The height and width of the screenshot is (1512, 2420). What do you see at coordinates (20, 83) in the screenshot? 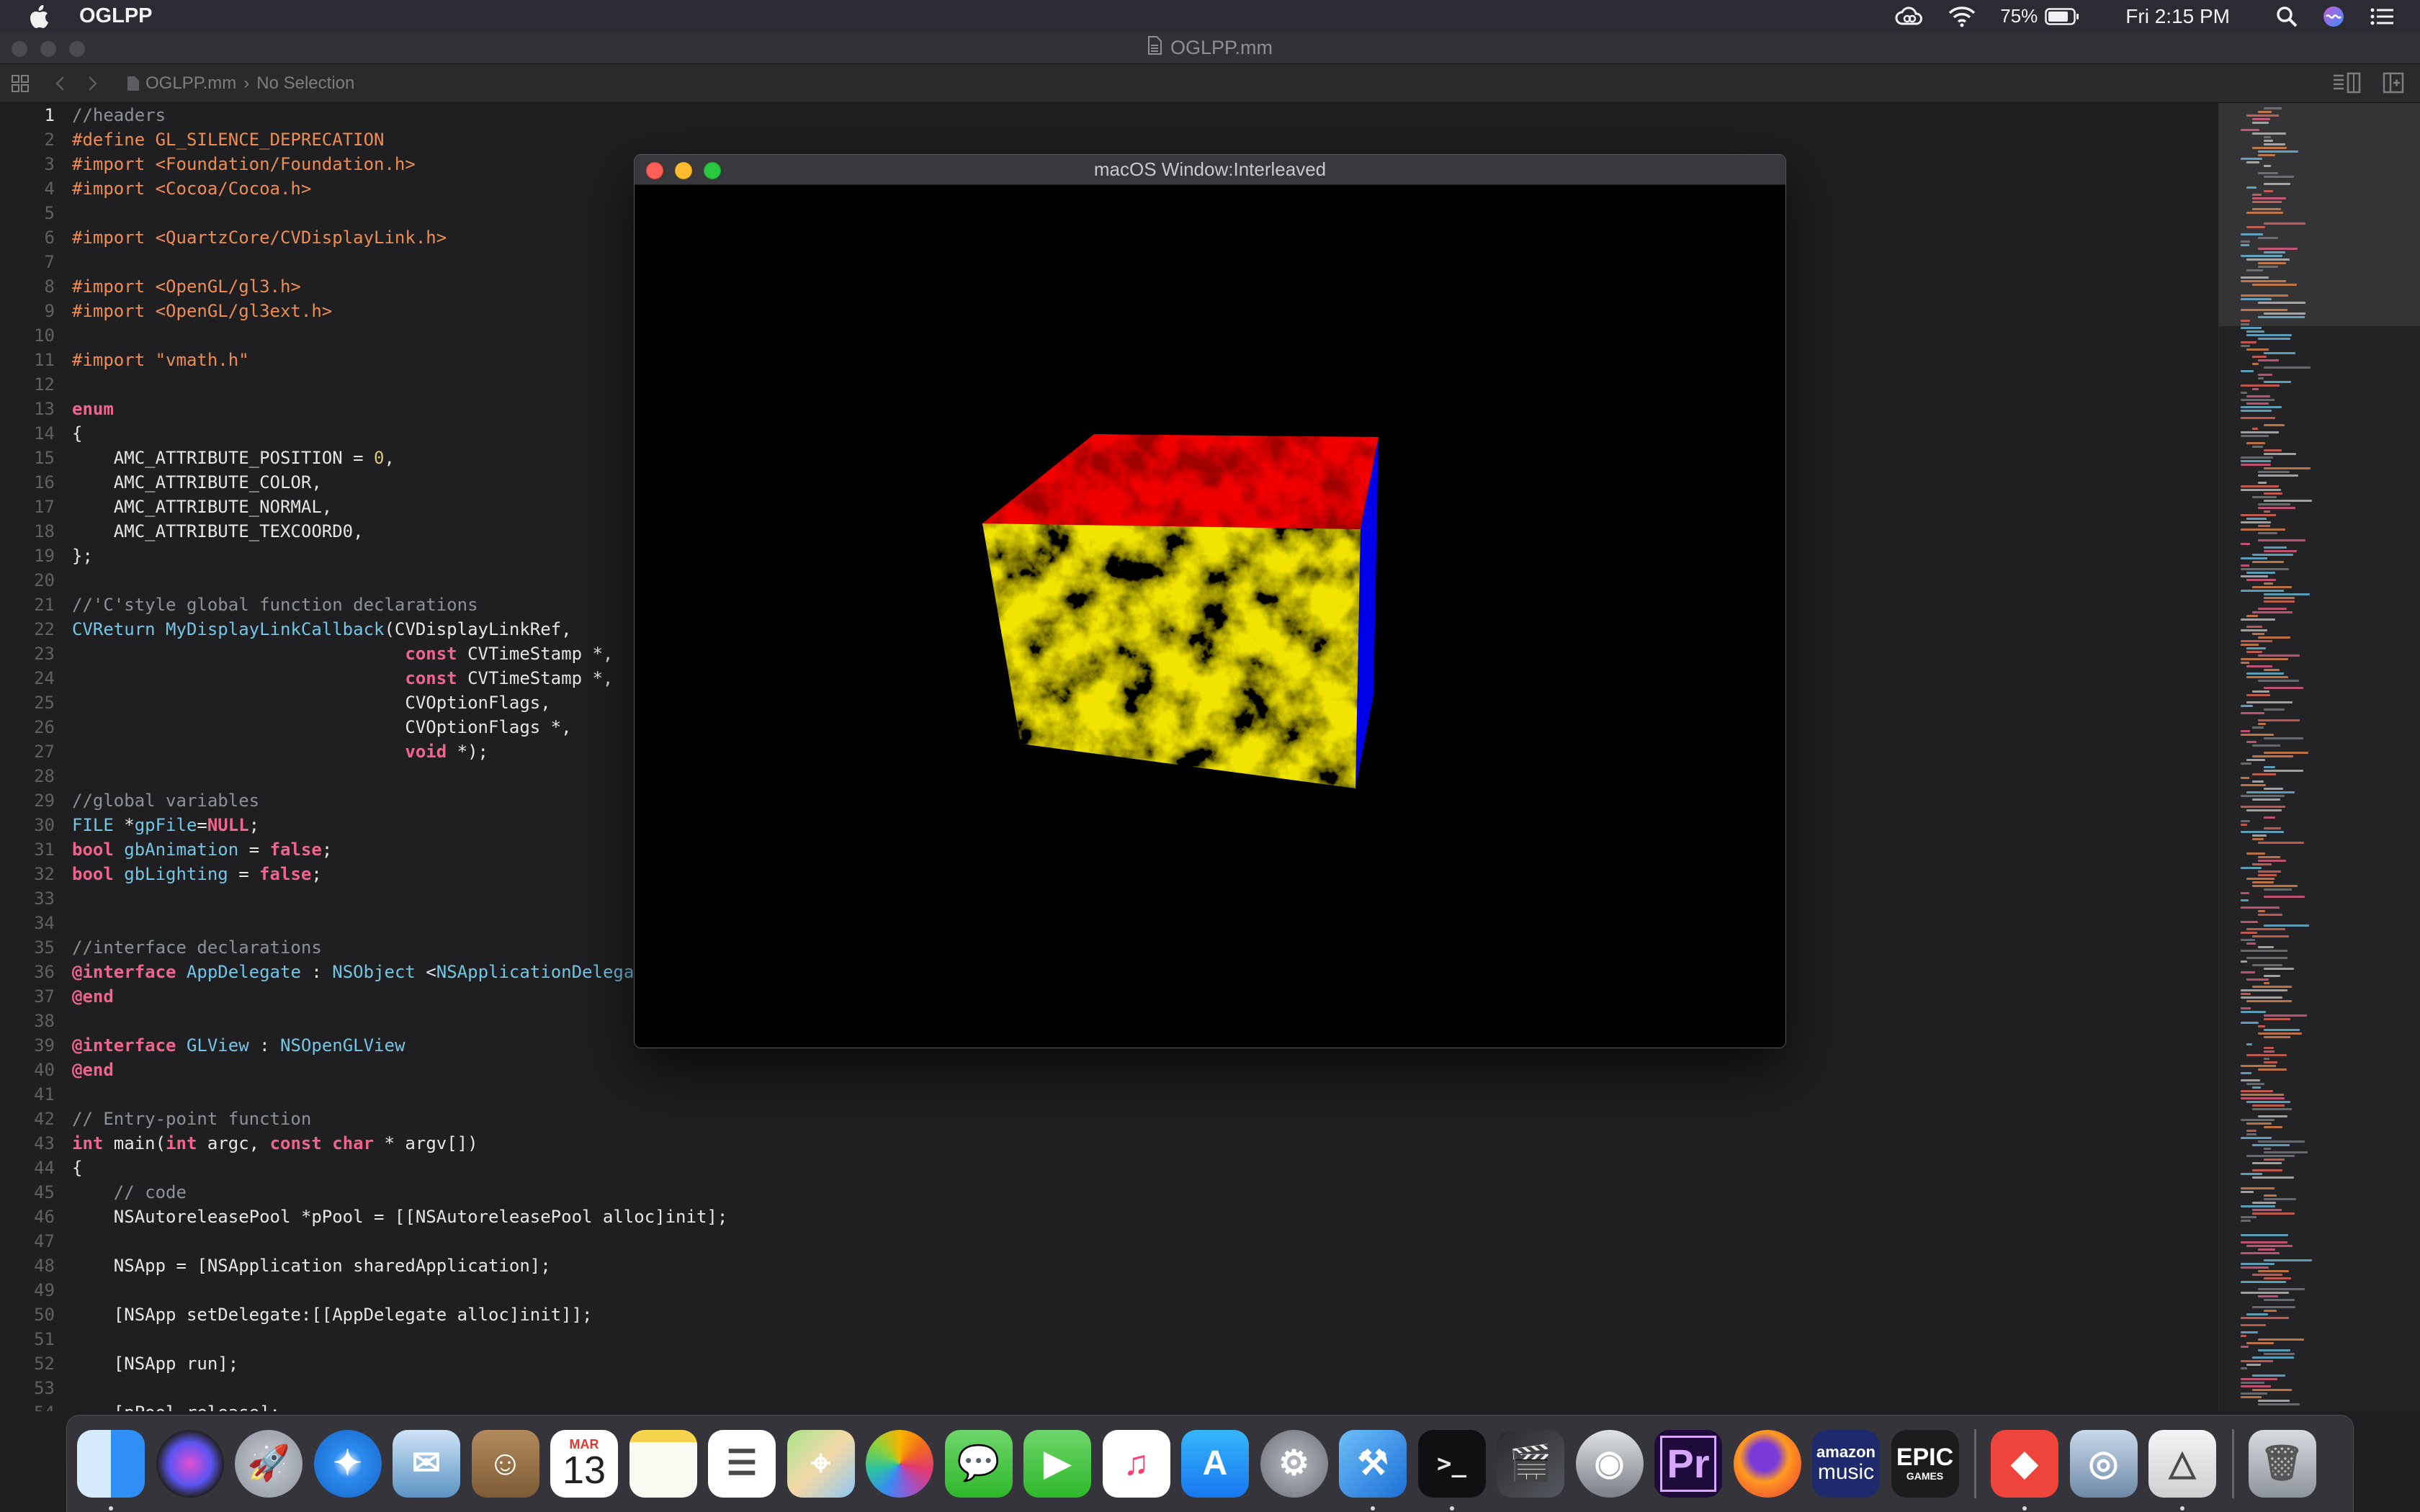
I see `related-items-icon` at bounding box center [20, 83].